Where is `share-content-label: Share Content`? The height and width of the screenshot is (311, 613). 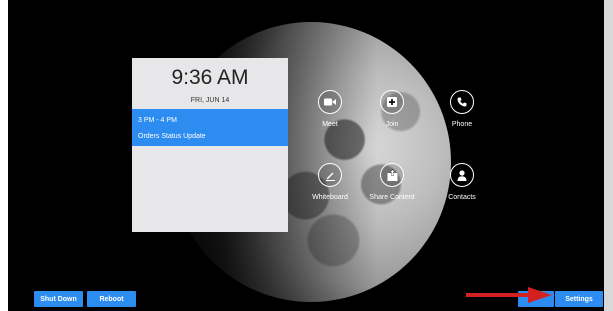 share-content-label: Share Content is located at coordinates (392, 197).